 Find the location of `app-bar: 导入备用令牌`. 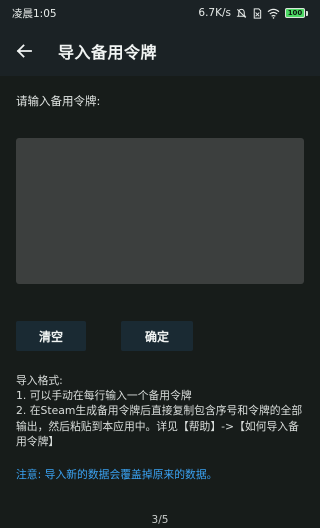

app-bar: 导入备用令牌 is located at coordinates (160, 51).